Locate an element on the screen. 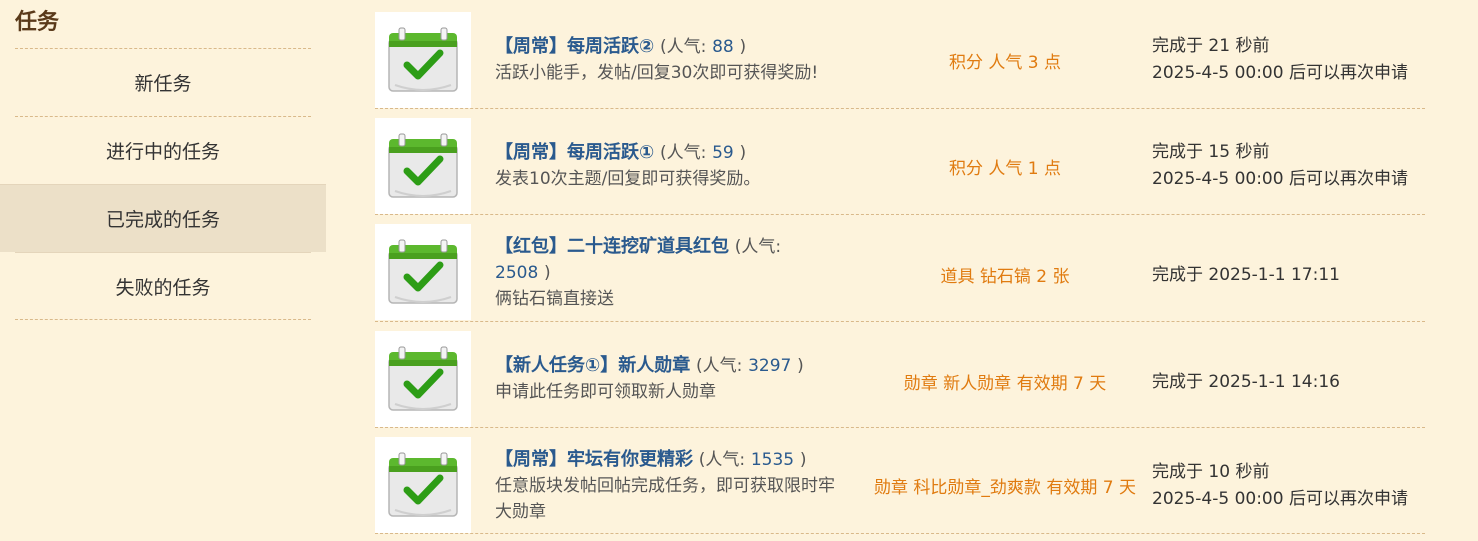  task-completed-time: 完成于 10 秒前 is located at coordinates (1211, 472).